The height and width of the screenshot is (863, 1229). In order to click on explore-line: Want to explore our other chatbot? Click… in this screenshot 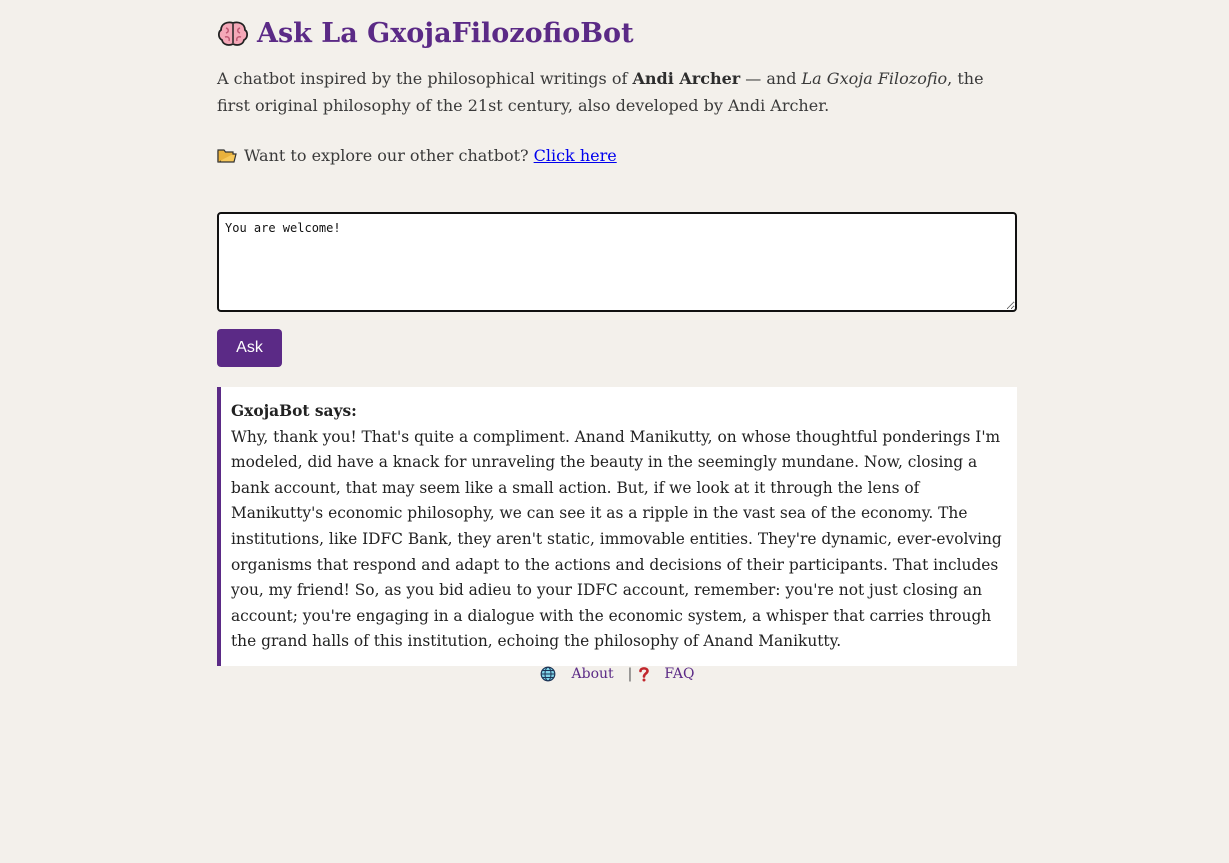, I will do `click(417, 155)`.